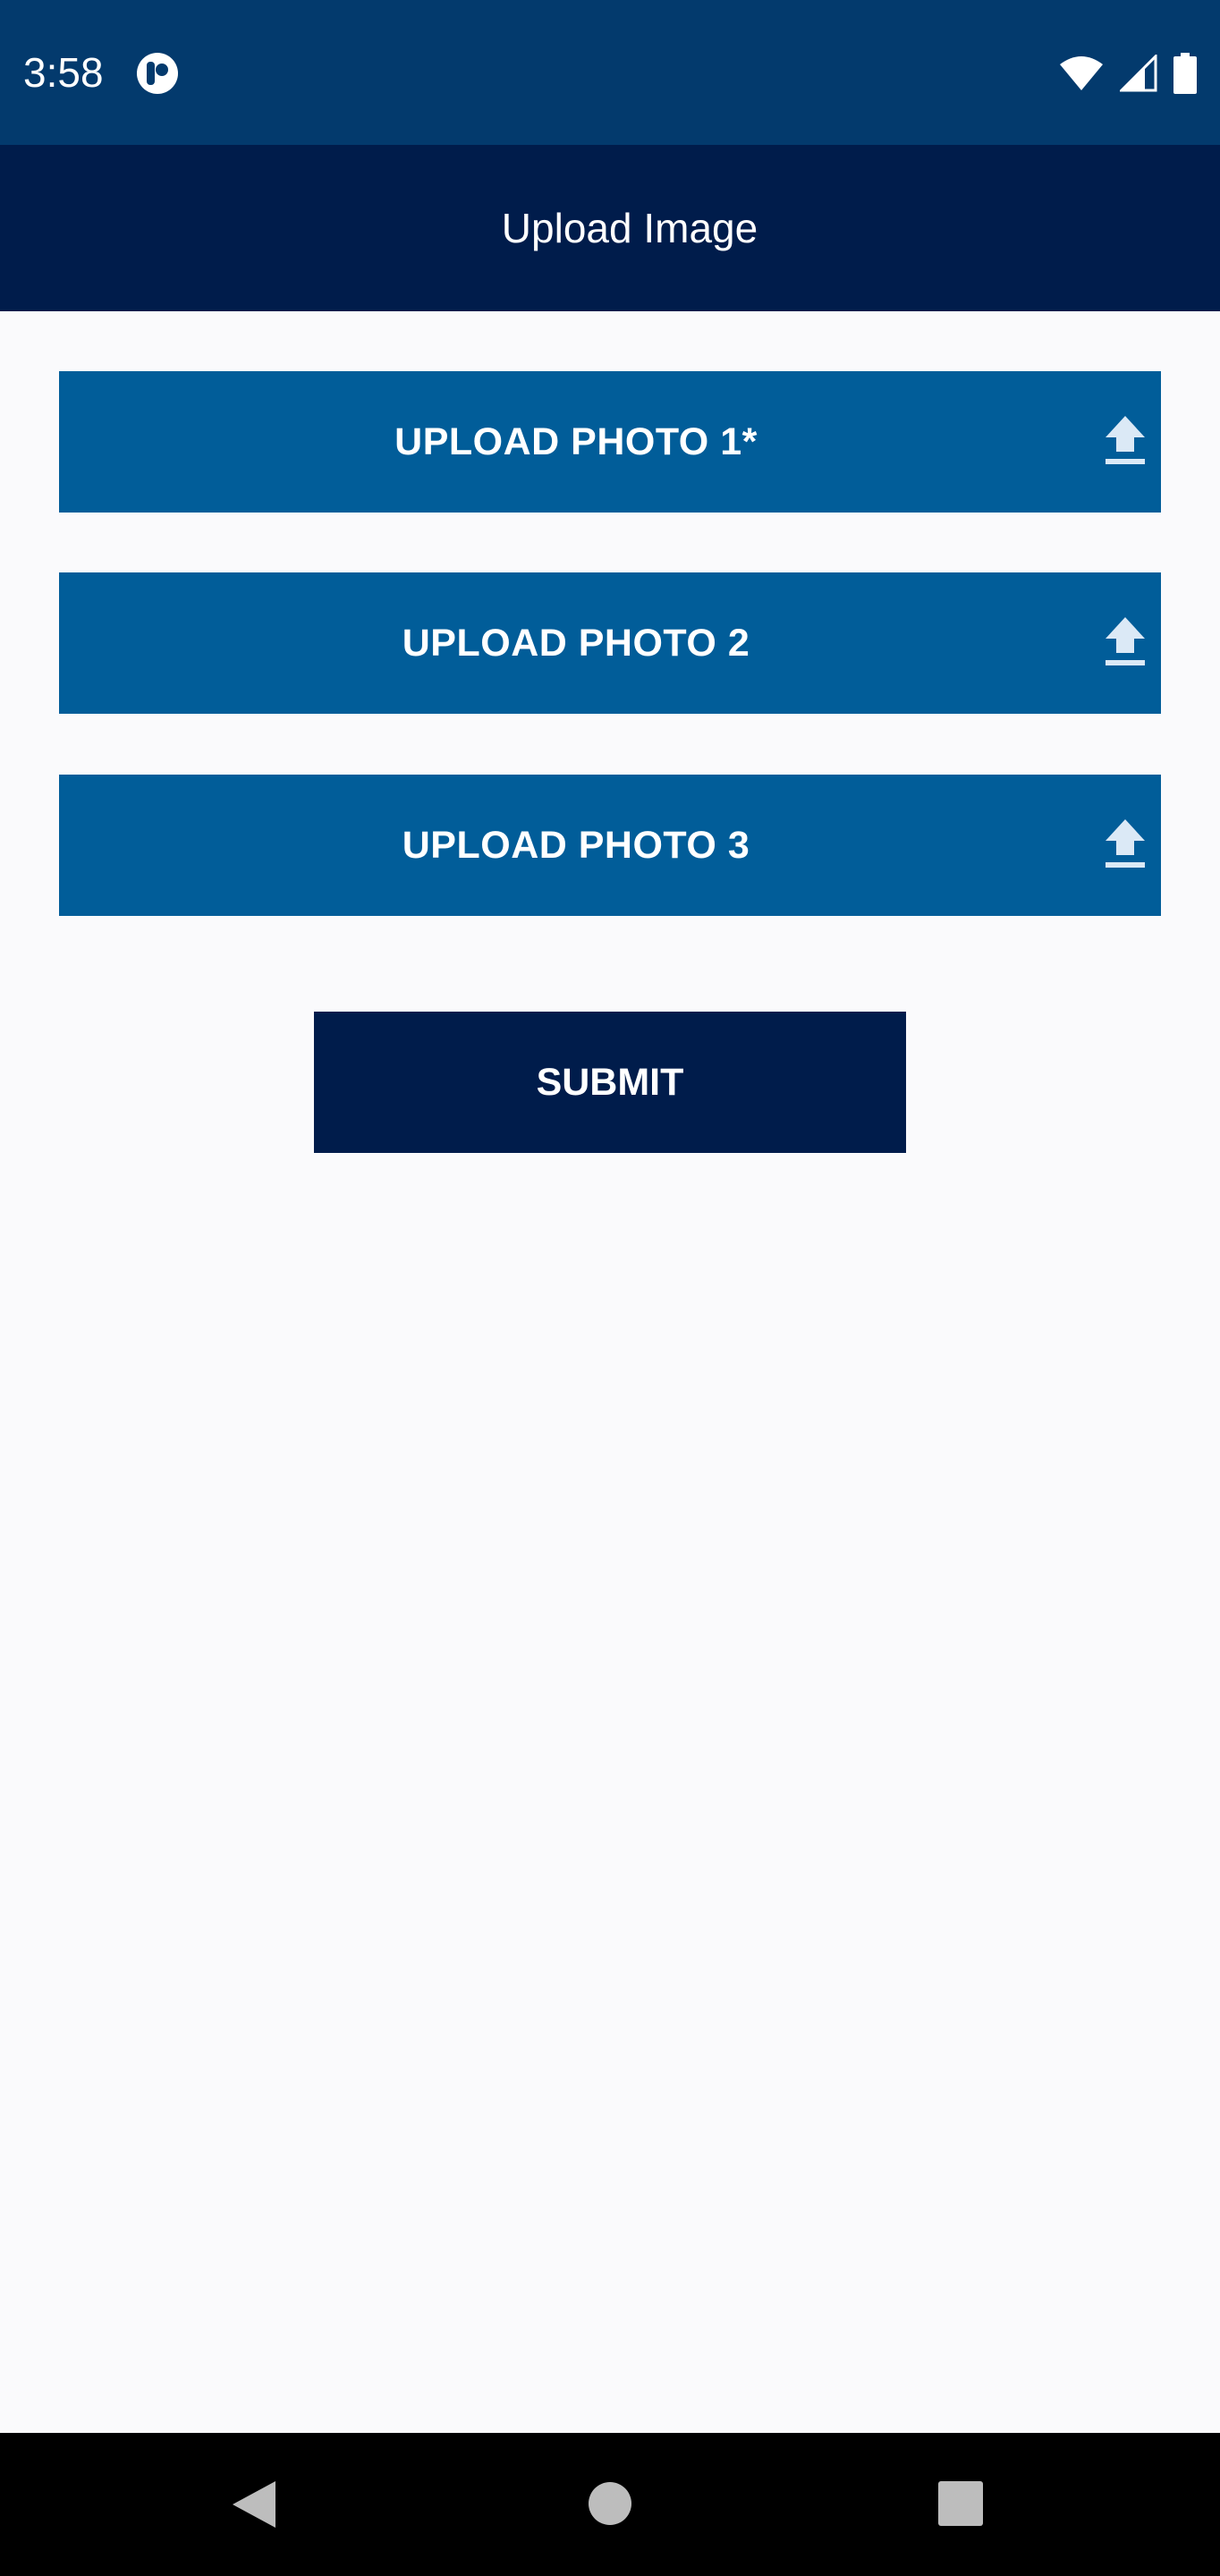 The image size is (1220, 2576). I want to click on submit-button: SUBMIT, so click(610, 1082).